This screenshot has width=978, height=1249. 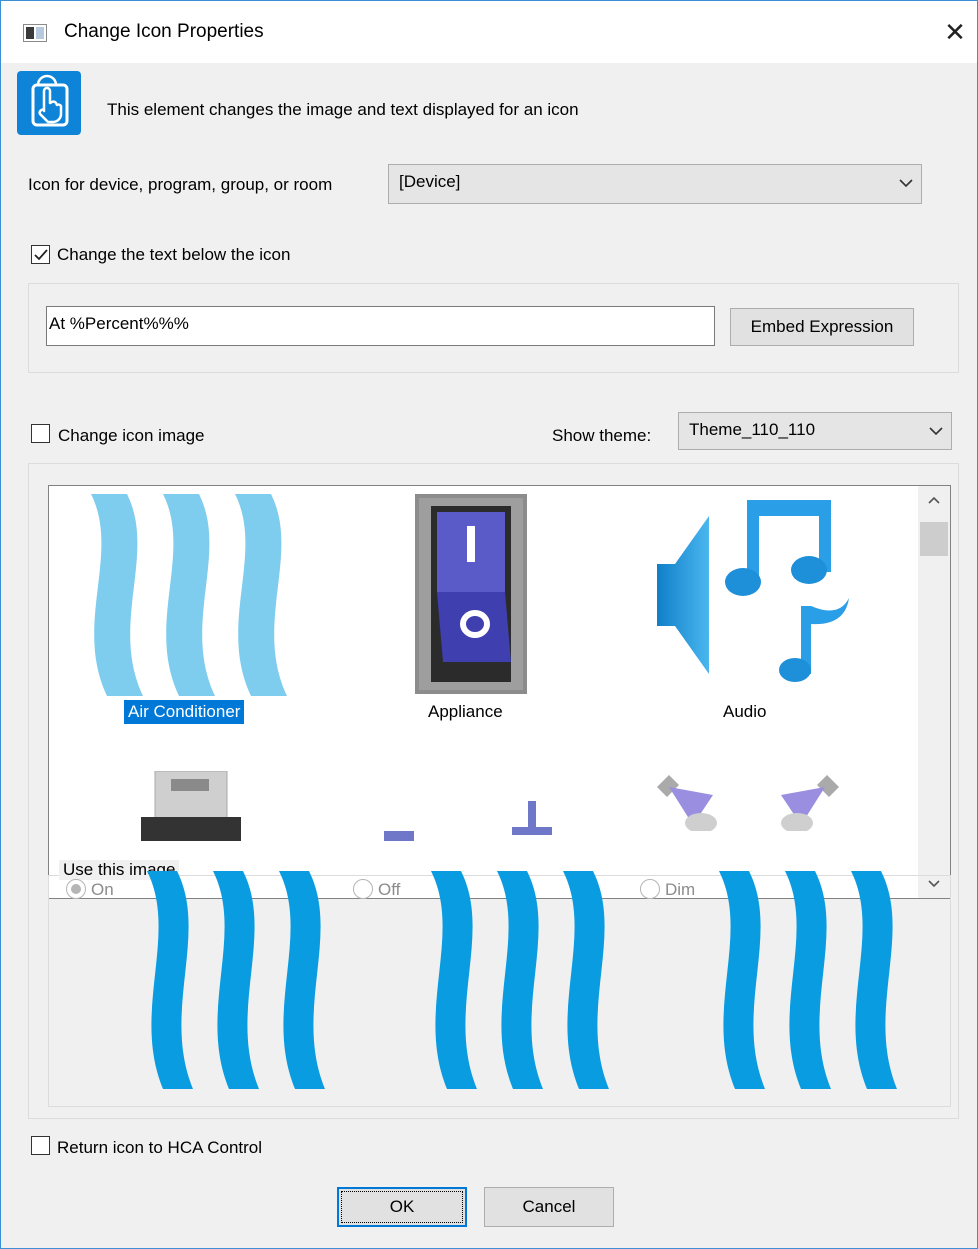 I want to click on change-text-checkbox, so click(x=40, y=254).